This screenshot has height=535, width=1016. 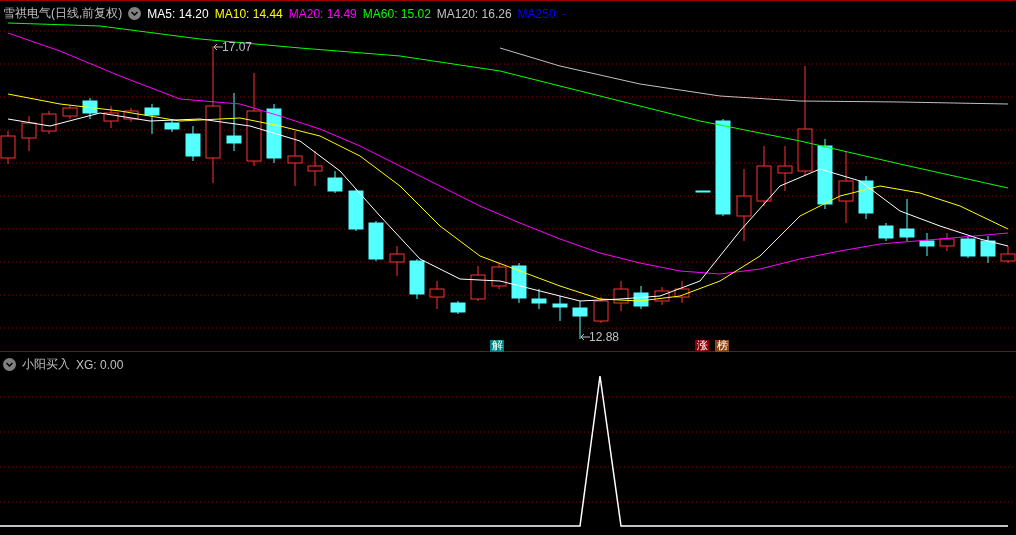 I want to click on moving-average-value: MA120: 16.26, so click(x=474, y=13).